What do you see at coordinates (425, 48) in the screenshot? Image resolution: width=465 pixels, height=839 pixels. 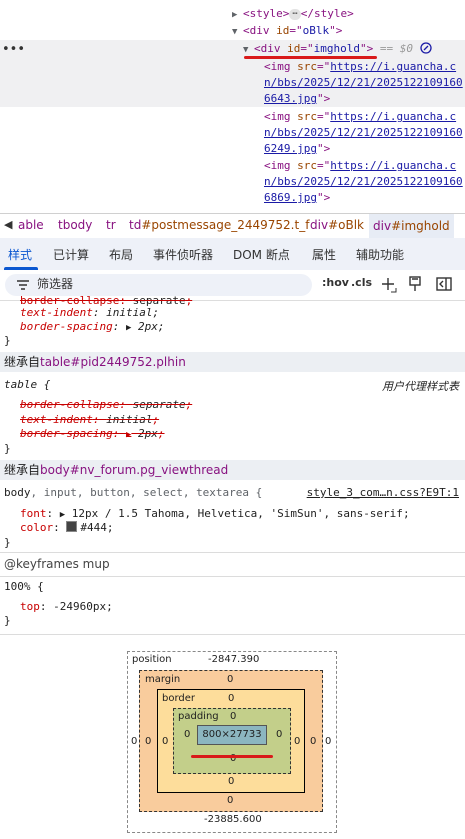 I see `accessibility-badge-icon` at bounding box center [425, 48].